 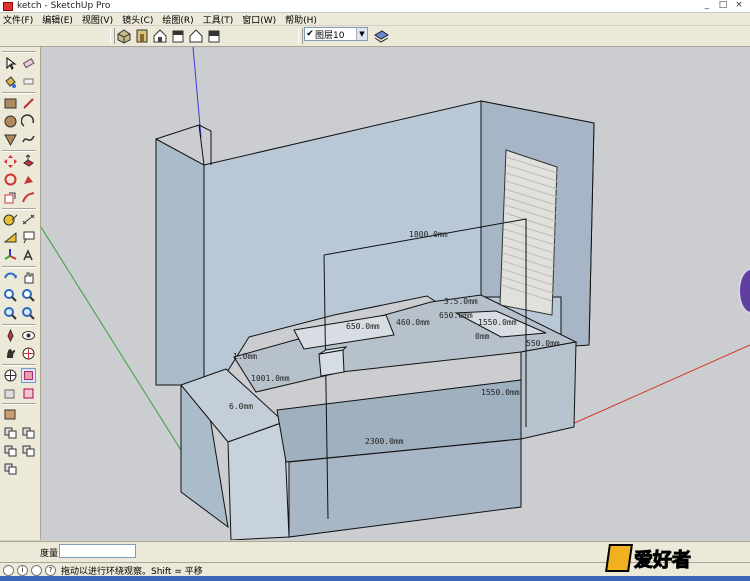 I want to click on outliner-icon, so click(x=10, y=450).